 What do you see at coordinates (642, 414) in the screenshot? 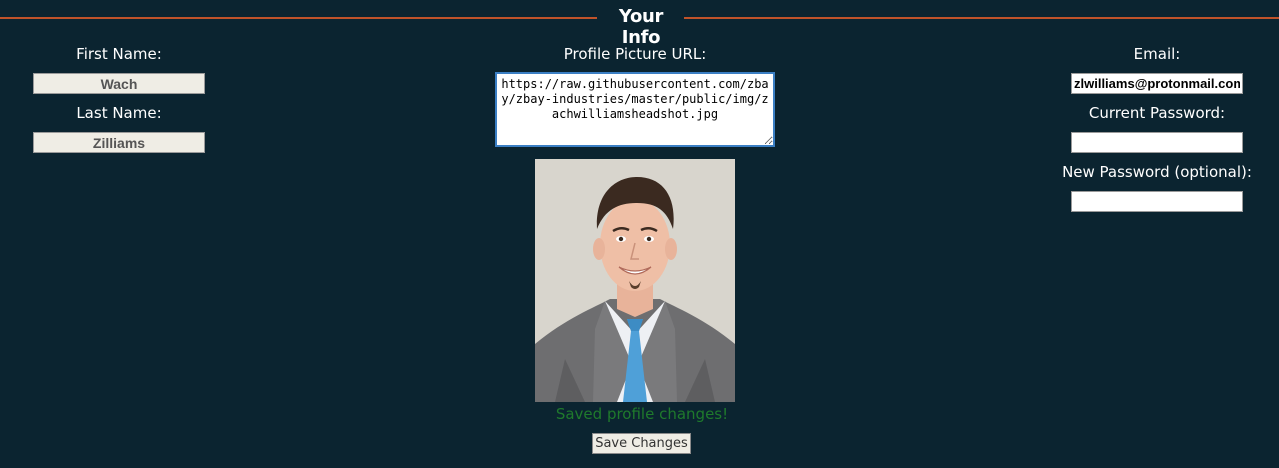
I see `save-status-message: Saved profile changes!` at bounding box center [642, 414].